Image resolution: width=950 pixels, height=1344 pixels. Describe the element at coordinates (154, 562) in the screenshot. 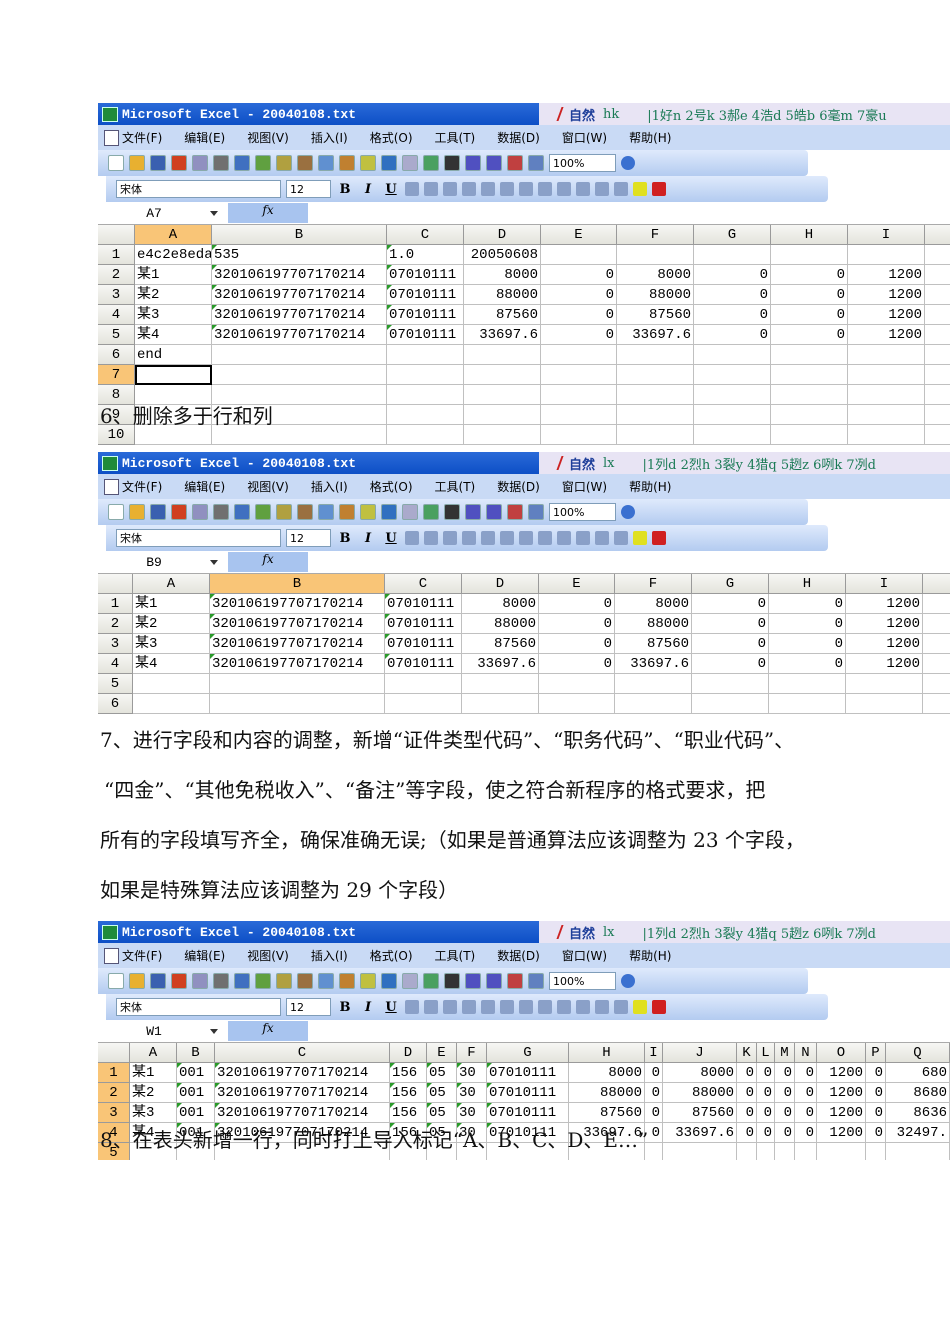

I see `name-box: B9` at that location.